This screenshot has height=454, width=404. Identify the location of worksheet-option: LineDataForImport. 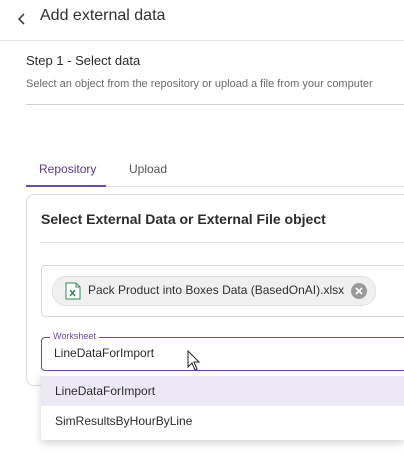
(222, 391).